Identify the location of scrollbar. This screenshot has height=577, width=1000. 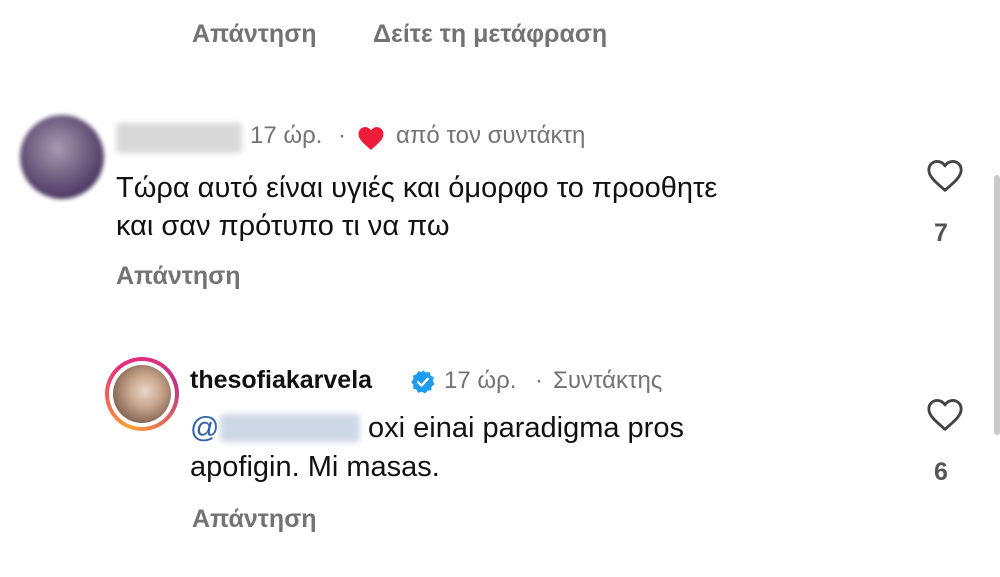
(997, 305).